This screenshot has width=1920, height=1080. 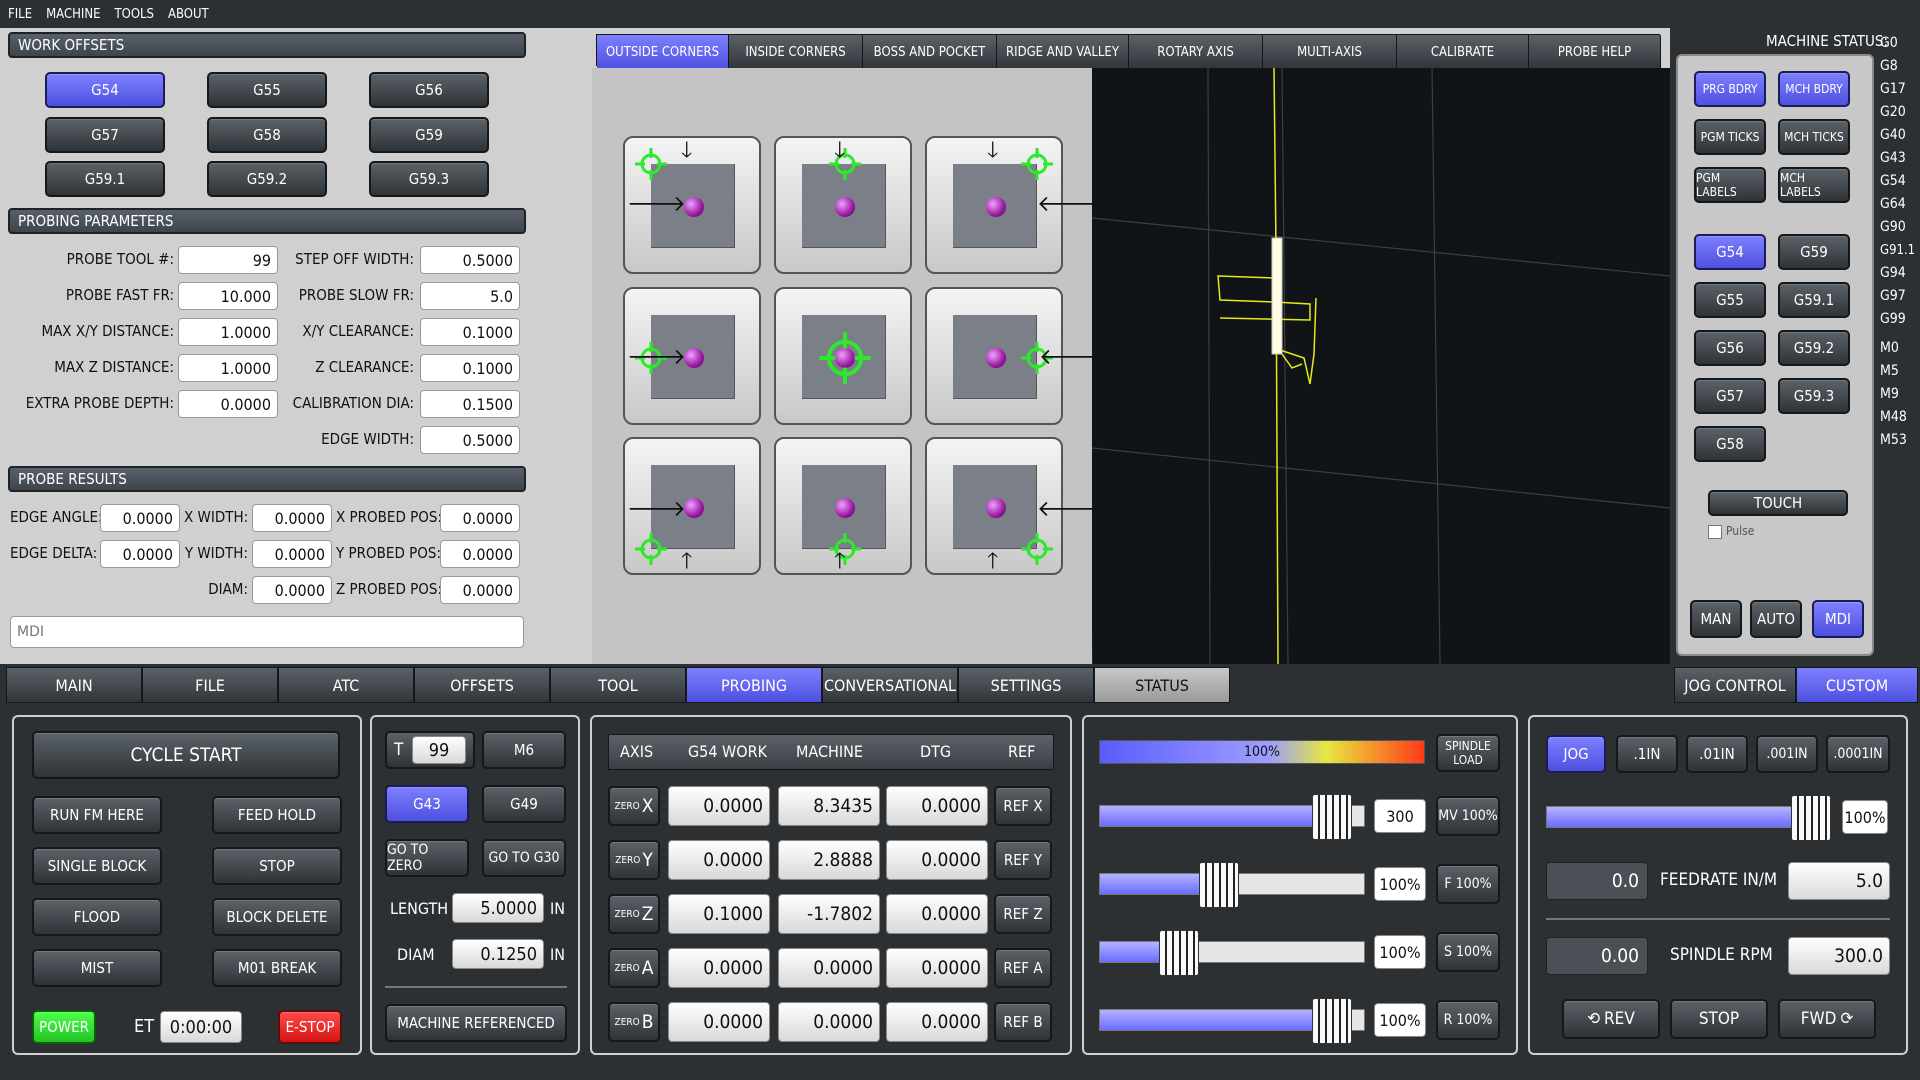 What do you see at coordinates (1730, 300) in the screenshot?
I see `view-g55-button: G55` at bounding box center [1730, 300].